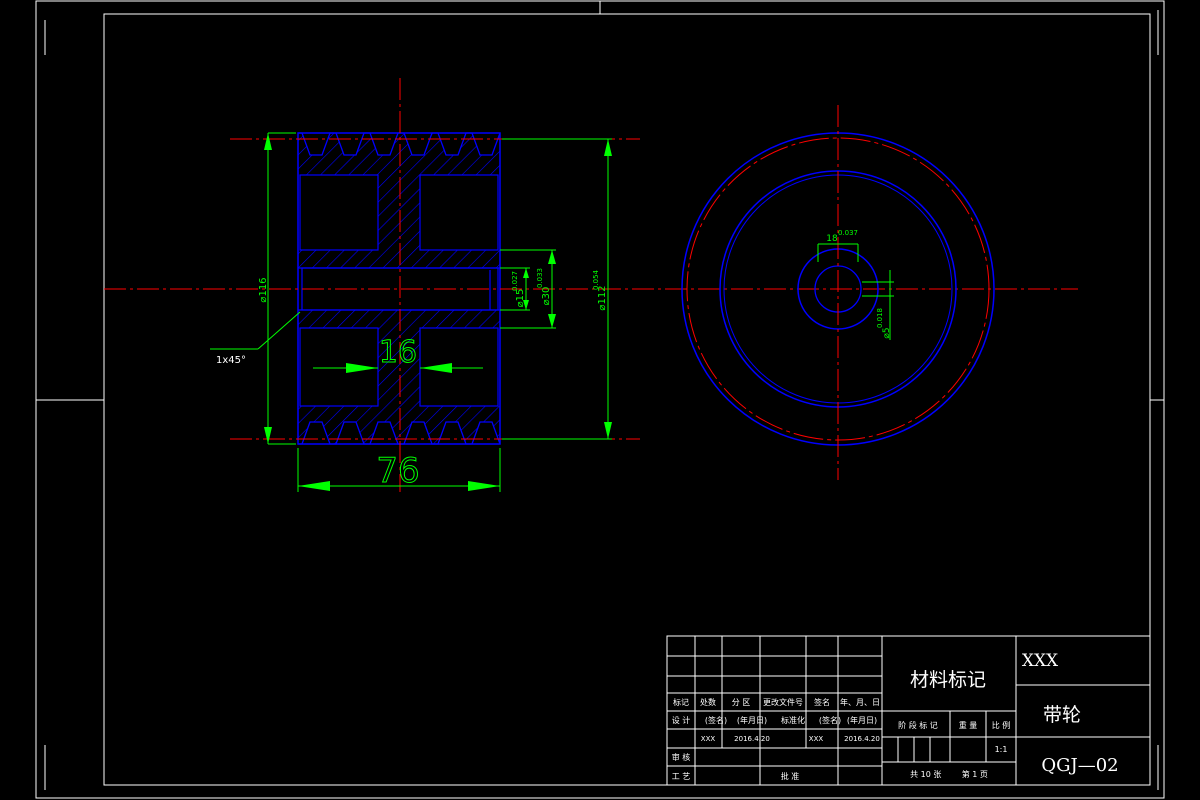 This screenshot has height=800, width=1200. Describe the element at coordinates (855, 284) in the screenshot. I see `end-dimensions: 18 0.037 ⌀5 0.018` at that location.